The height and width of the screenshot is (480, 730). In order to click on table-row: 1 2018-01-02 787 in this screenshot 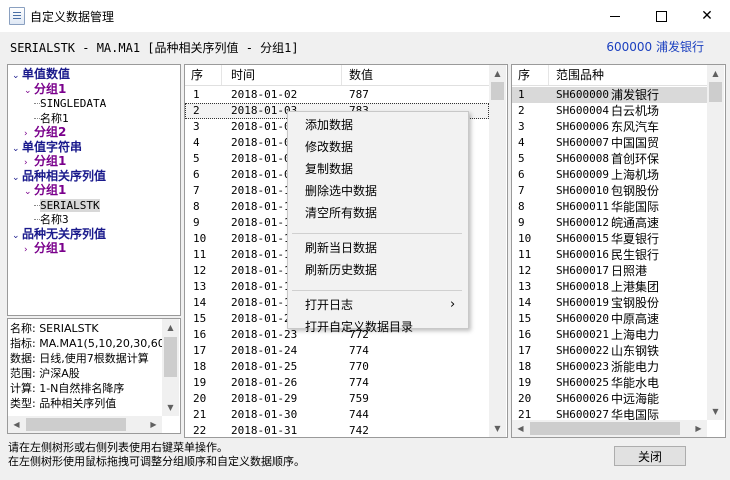, I will do `click(337, 95)`.